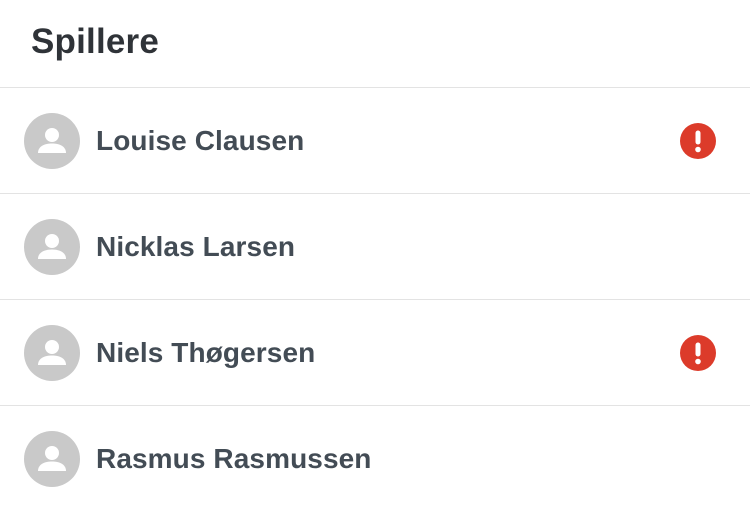 Image resolution: width=750 pixels, height=512 pixels. What do you see at coordinates (206, 352) in the screenshot?
I see `player-name: Niels Thøgersen` at bounding box center [206, 352].